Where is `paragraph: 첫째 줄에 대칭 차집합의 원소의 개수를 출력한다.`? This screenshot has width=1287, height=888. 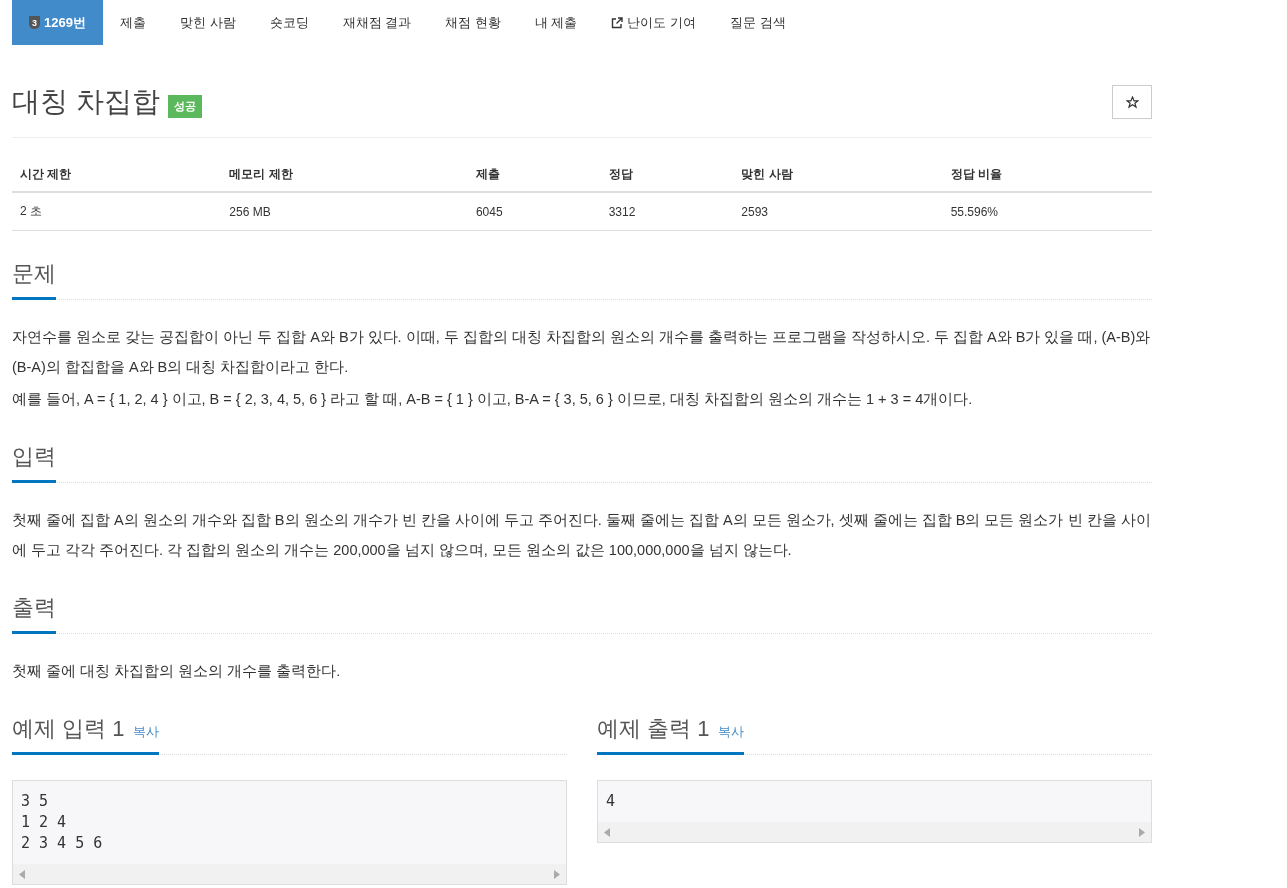 paragraph: 첫째 줄에 대칭 차집합의 원소의 개수를 출력한다. is located at coordinates (177, 671).